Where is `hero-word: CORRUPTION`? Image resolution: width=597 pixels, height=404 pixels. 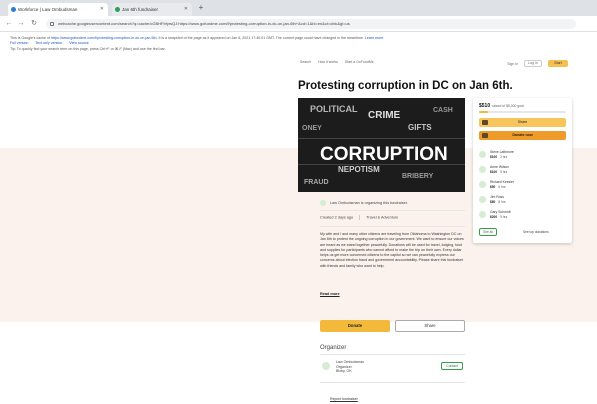 hero-word: CORRUPTION is located at coordinates (384, 154).